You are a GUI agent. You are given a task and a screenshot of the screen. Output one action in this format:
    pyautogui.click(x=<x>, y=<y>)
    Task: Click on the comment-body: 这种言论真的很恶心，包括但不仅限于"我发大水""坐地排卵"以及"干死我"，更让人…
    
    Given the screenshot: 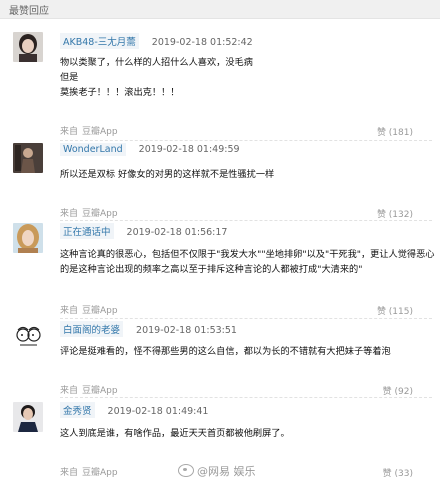 What is the action you would take?
    pyautogui.click(x=247, y=262)
    